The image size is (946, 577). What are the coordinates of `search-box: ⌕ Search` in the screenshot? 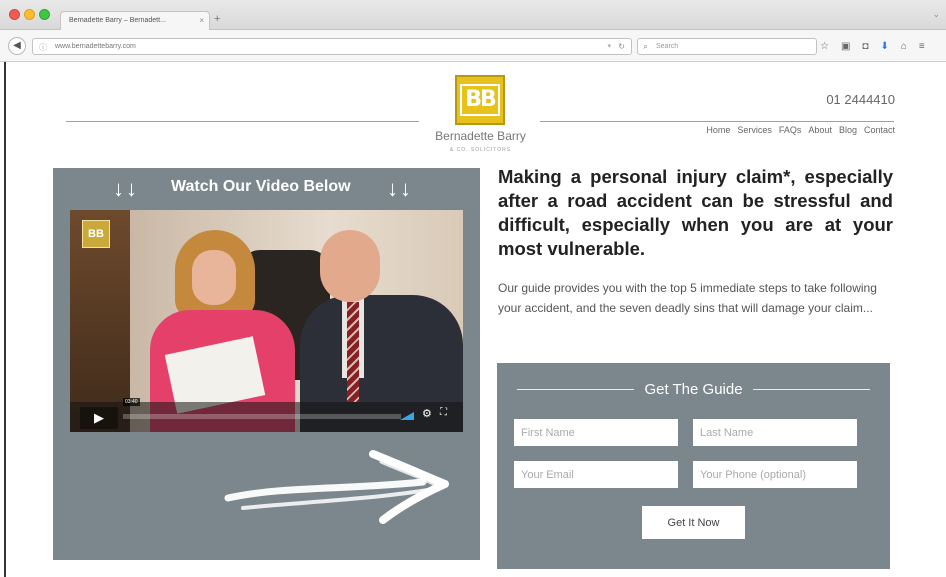 It's located at (727, 46).